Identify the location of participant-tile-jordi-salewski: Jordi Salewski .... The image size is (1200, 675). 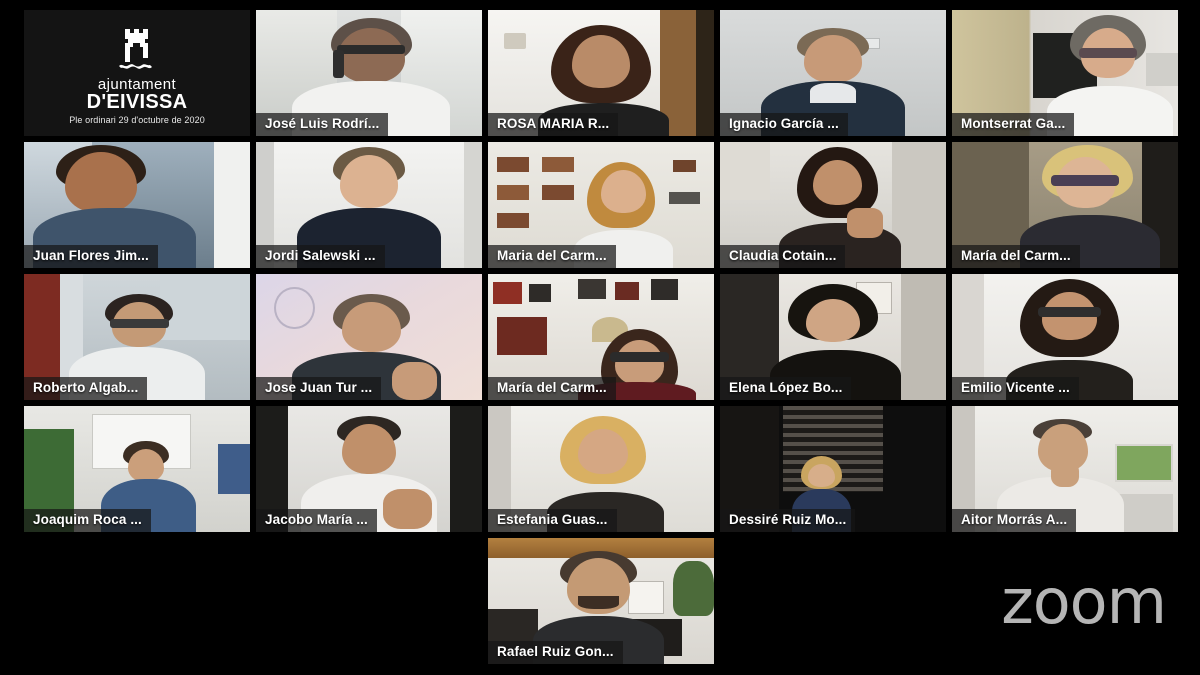
(369, 205).